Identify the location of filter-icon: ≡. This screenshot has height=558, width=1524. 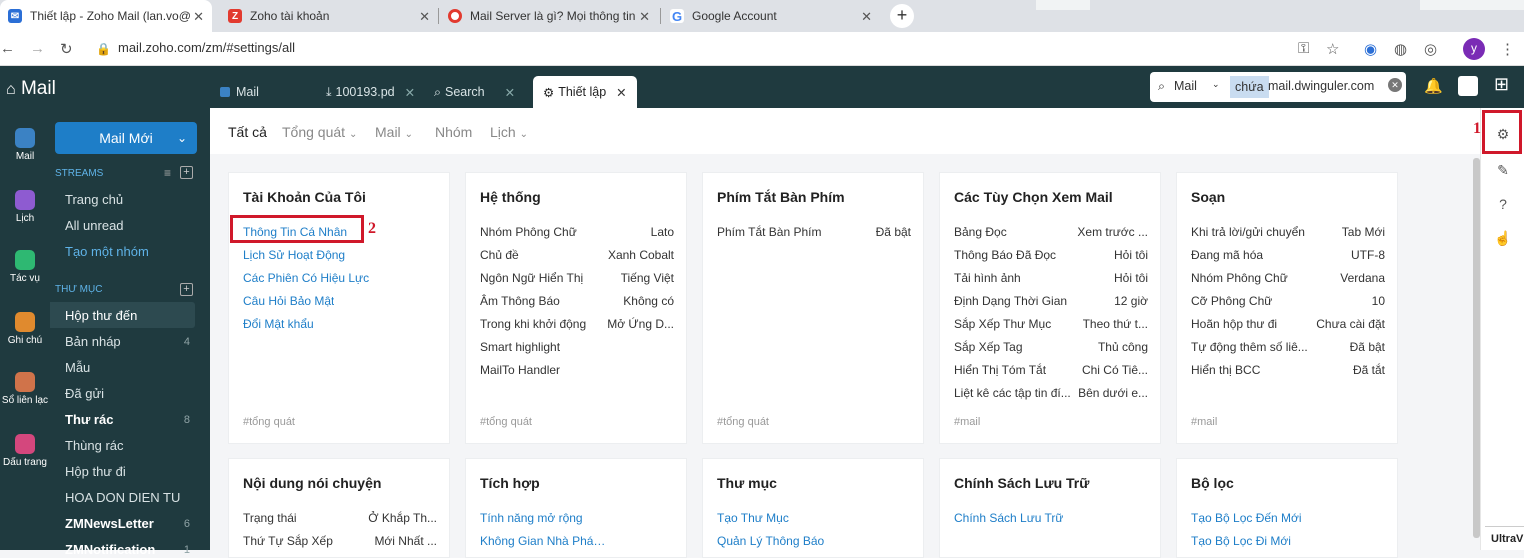
(167, 173).